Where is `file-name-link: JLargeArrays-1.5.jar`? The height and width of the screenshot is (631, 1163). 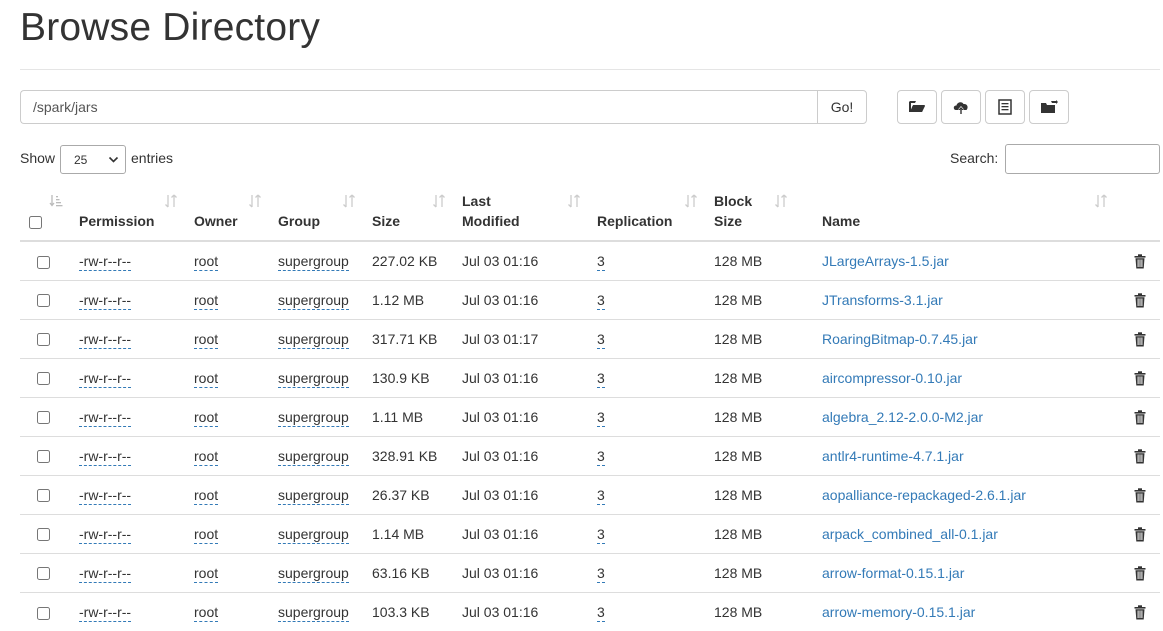 file-name-link: JLargeArrays-1.5.jar is located at coordinates (885, 261).